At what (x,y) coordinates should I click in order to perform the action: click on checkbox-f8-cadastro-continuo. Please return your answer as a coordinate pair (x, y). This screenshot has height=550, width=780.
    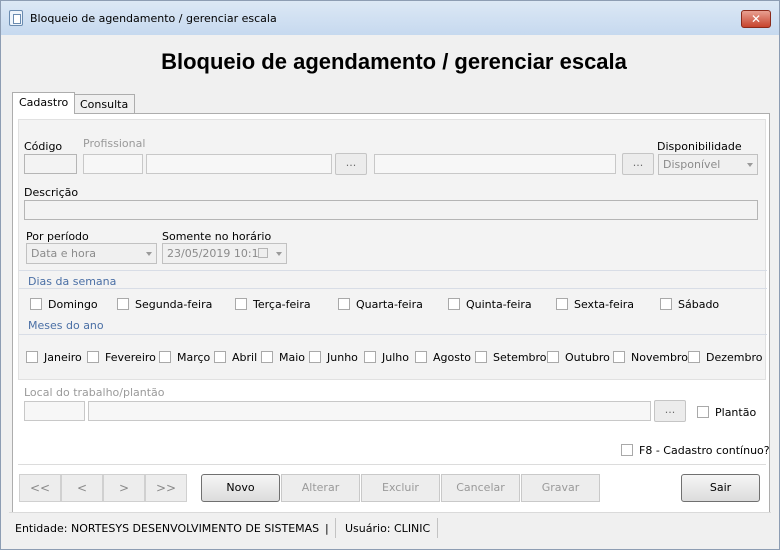
    Looking at the image, I should click on (627, 450).